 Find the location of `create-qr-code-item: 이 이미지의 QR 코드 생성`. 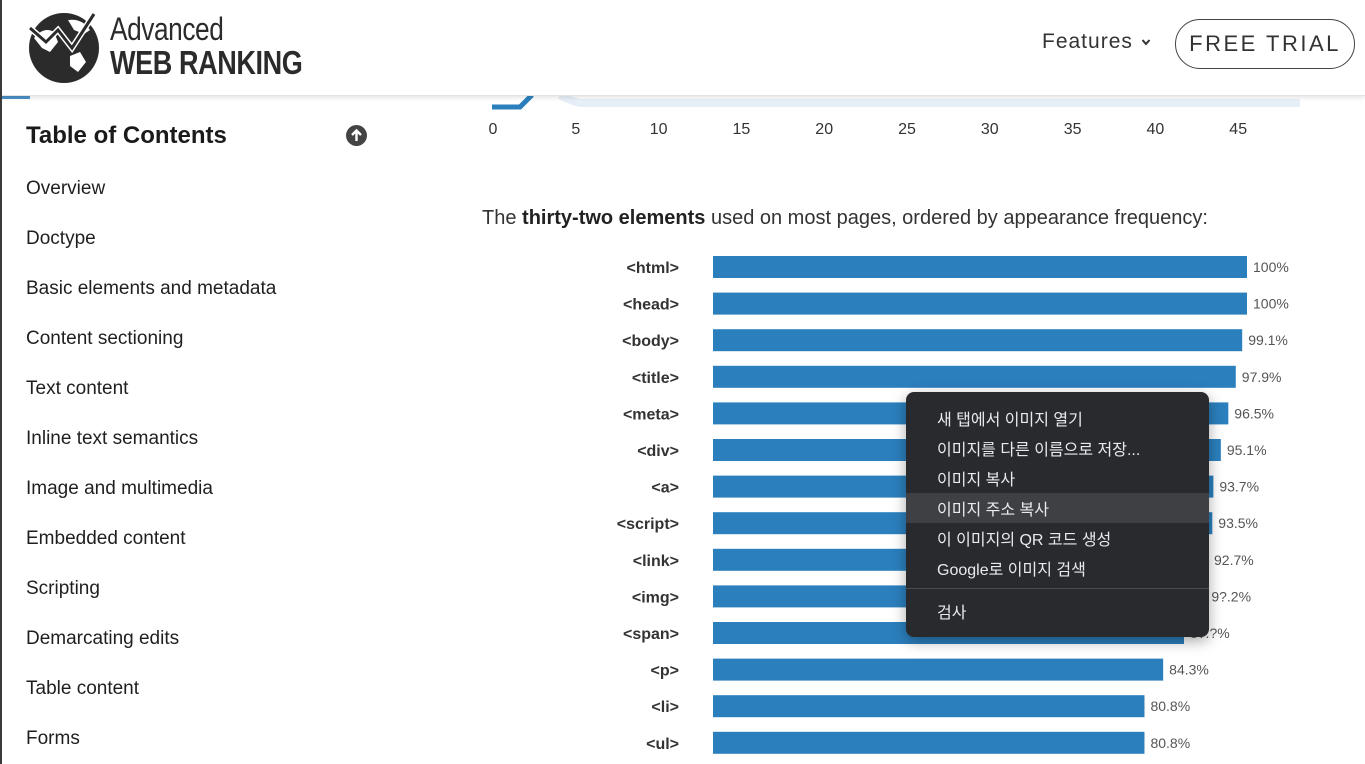

create-qr-code-item: 이 이미지의 QR 코드 생성 is located at coordinates (1057, 538).